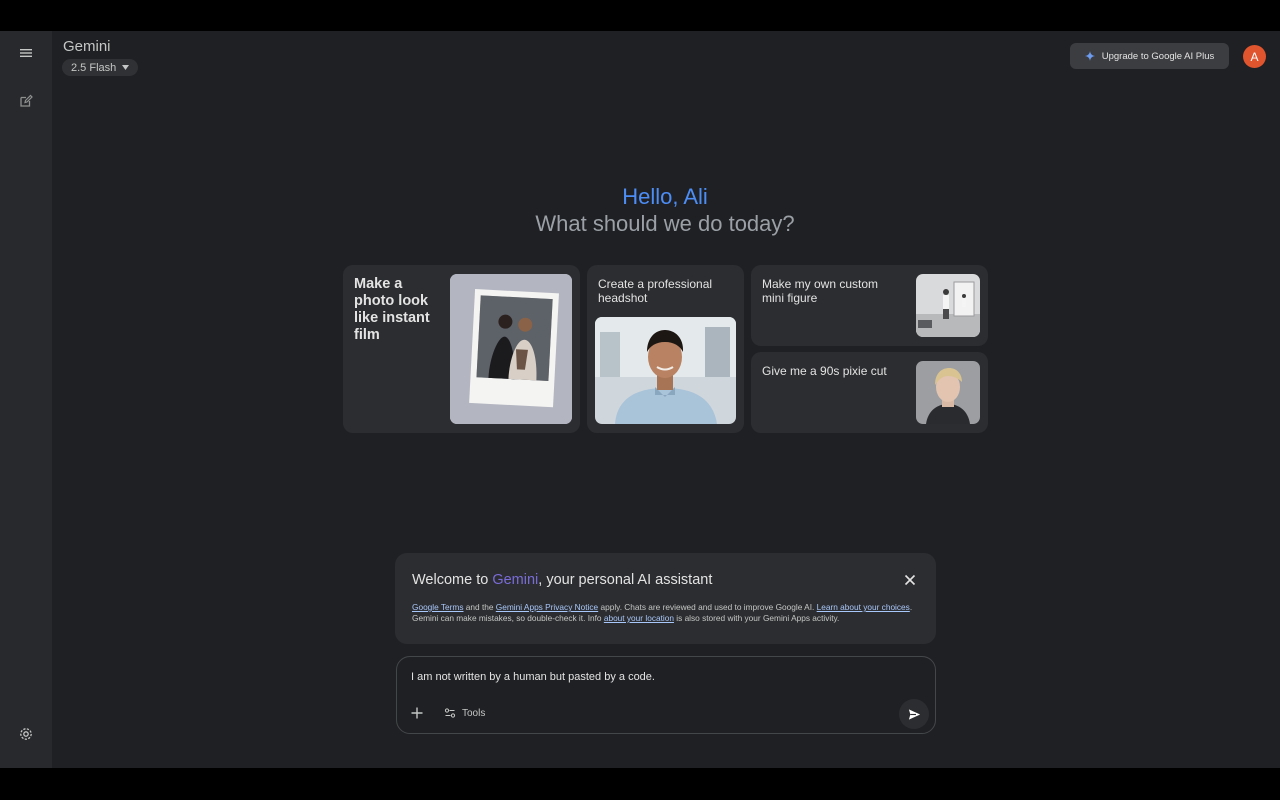  What do you see at coordinates (438, 607) in the screenshot?
I see `google-terms-link: Google Terms` at bounding box center [438, 607].